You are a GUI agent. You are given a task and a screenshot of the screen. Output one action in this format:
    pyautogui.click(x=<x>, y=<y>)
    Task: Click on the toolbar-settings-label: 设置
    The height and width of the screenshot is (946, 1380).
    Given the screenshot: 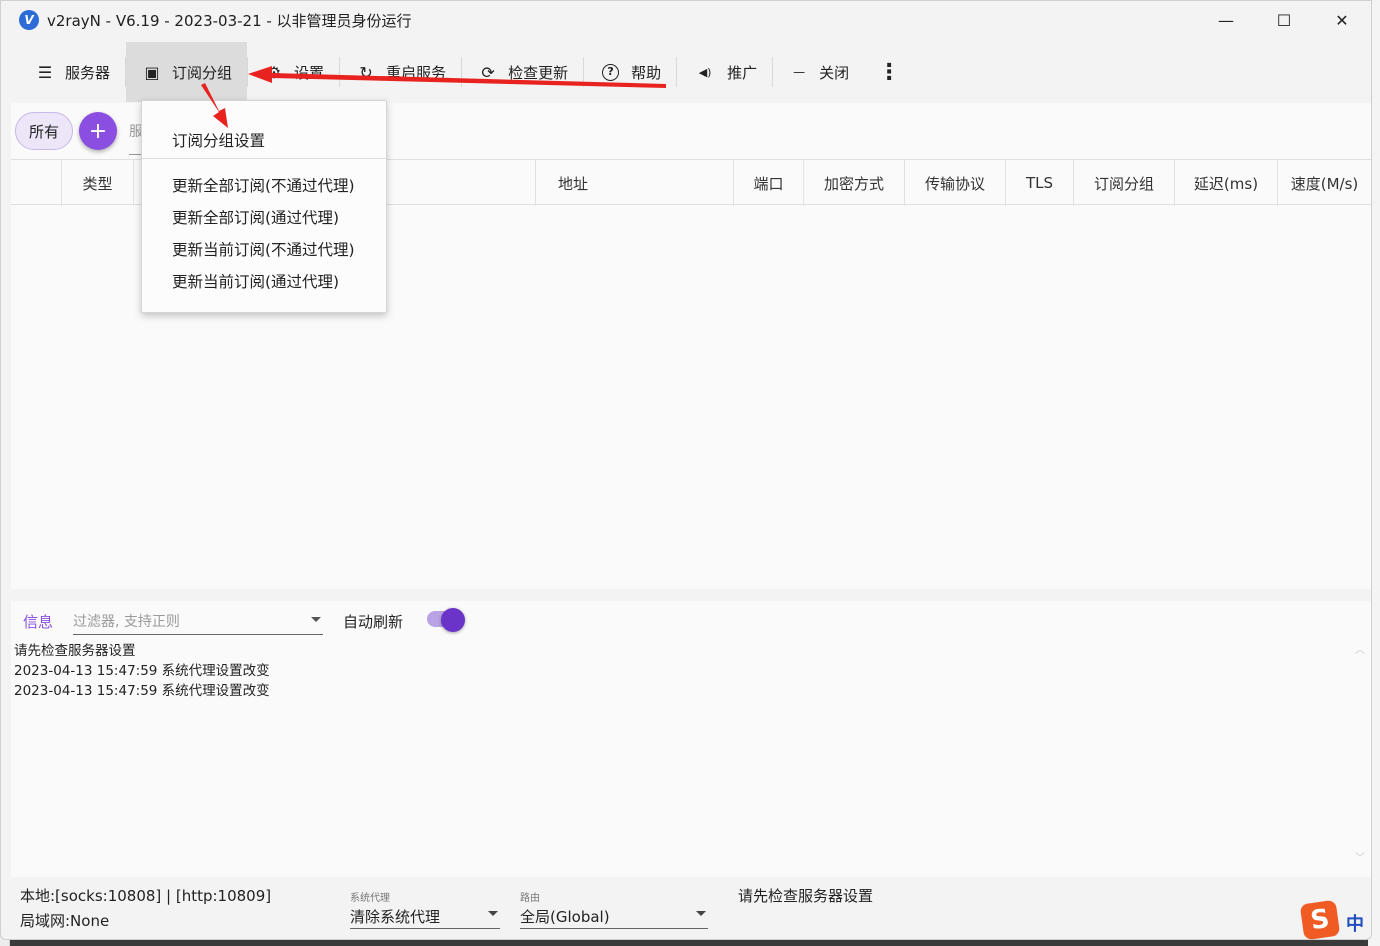 What is the action you would take?
    pyautogui.click(x=309, y=72)
    